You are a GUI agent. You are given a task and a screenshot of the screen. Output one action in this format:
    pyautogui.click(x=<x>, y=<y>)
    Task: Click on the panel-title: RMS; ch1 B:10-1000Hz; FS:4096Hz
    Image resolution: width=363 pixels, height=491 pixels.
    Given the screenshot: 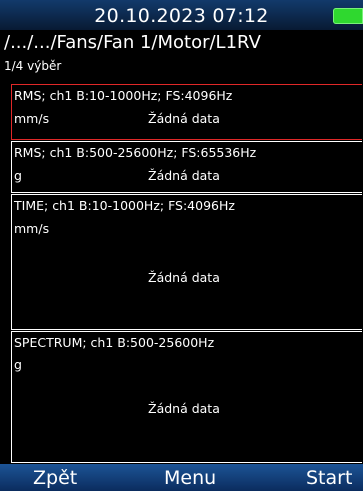 What is the action you would take?
    pyautogui.click(x=123, y=95)
    